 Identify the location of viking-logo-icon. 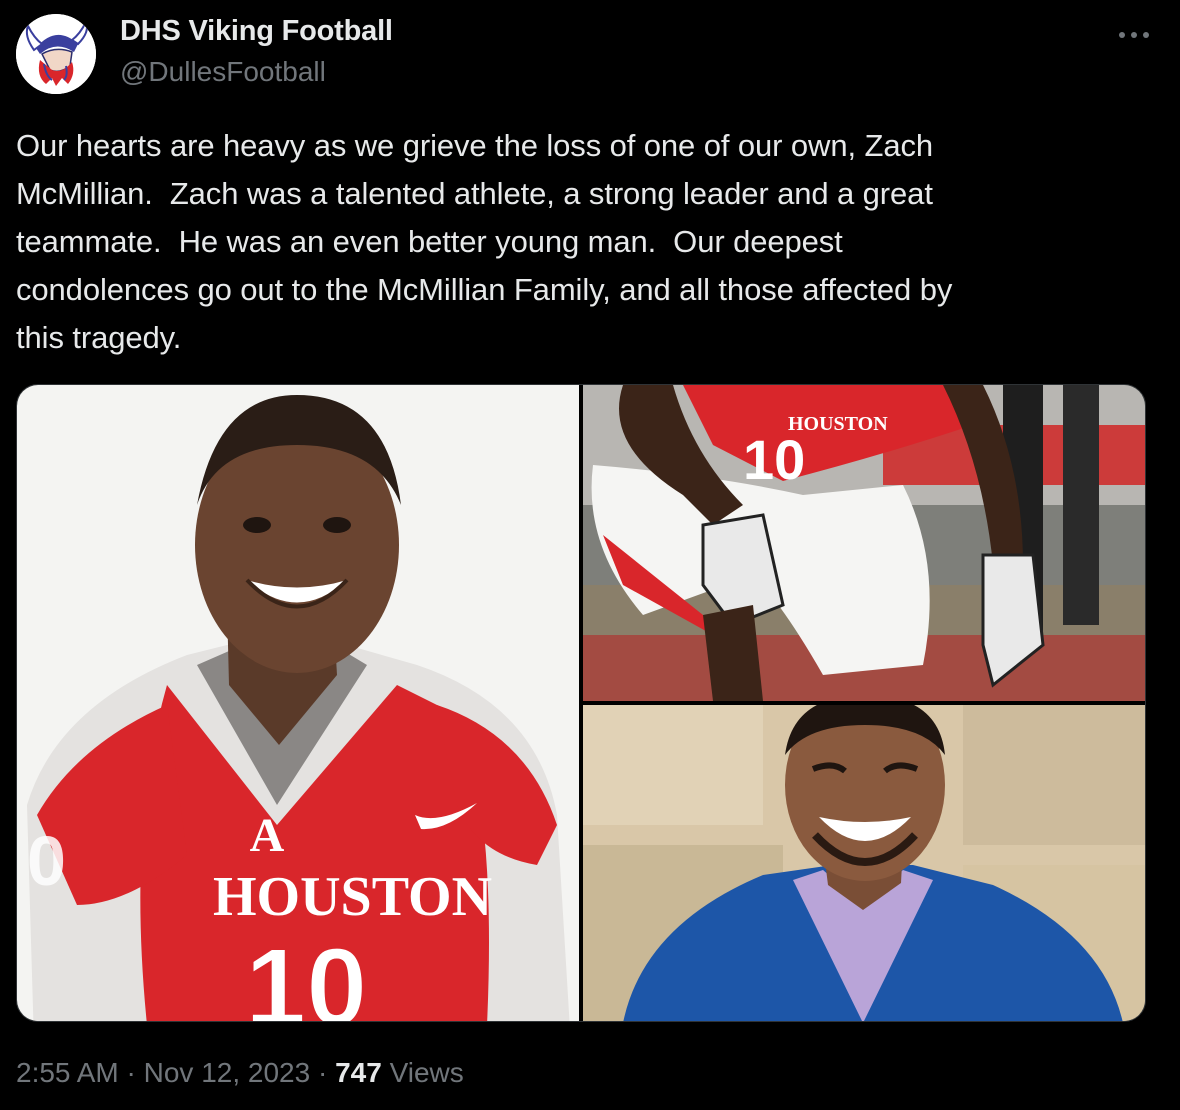
(56, 54).